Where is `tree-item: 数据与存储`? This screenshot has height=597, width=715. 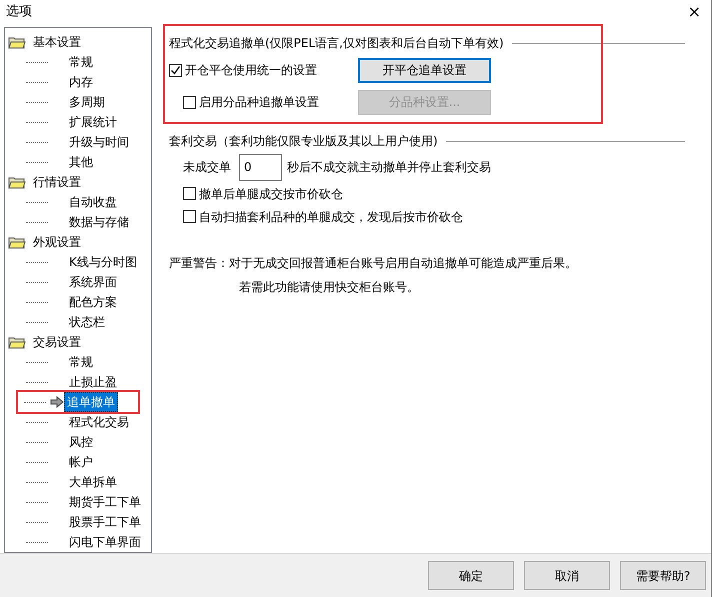 tree-item: 数据与存储 is located at coordinates (99, 222).